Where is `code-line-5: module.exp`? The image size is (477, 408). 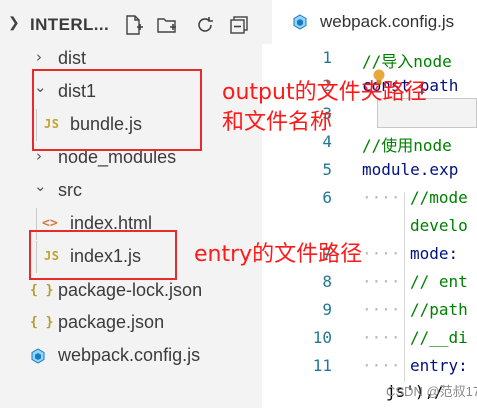 code-line-5: module.exp is located at coordinates (410, 169).